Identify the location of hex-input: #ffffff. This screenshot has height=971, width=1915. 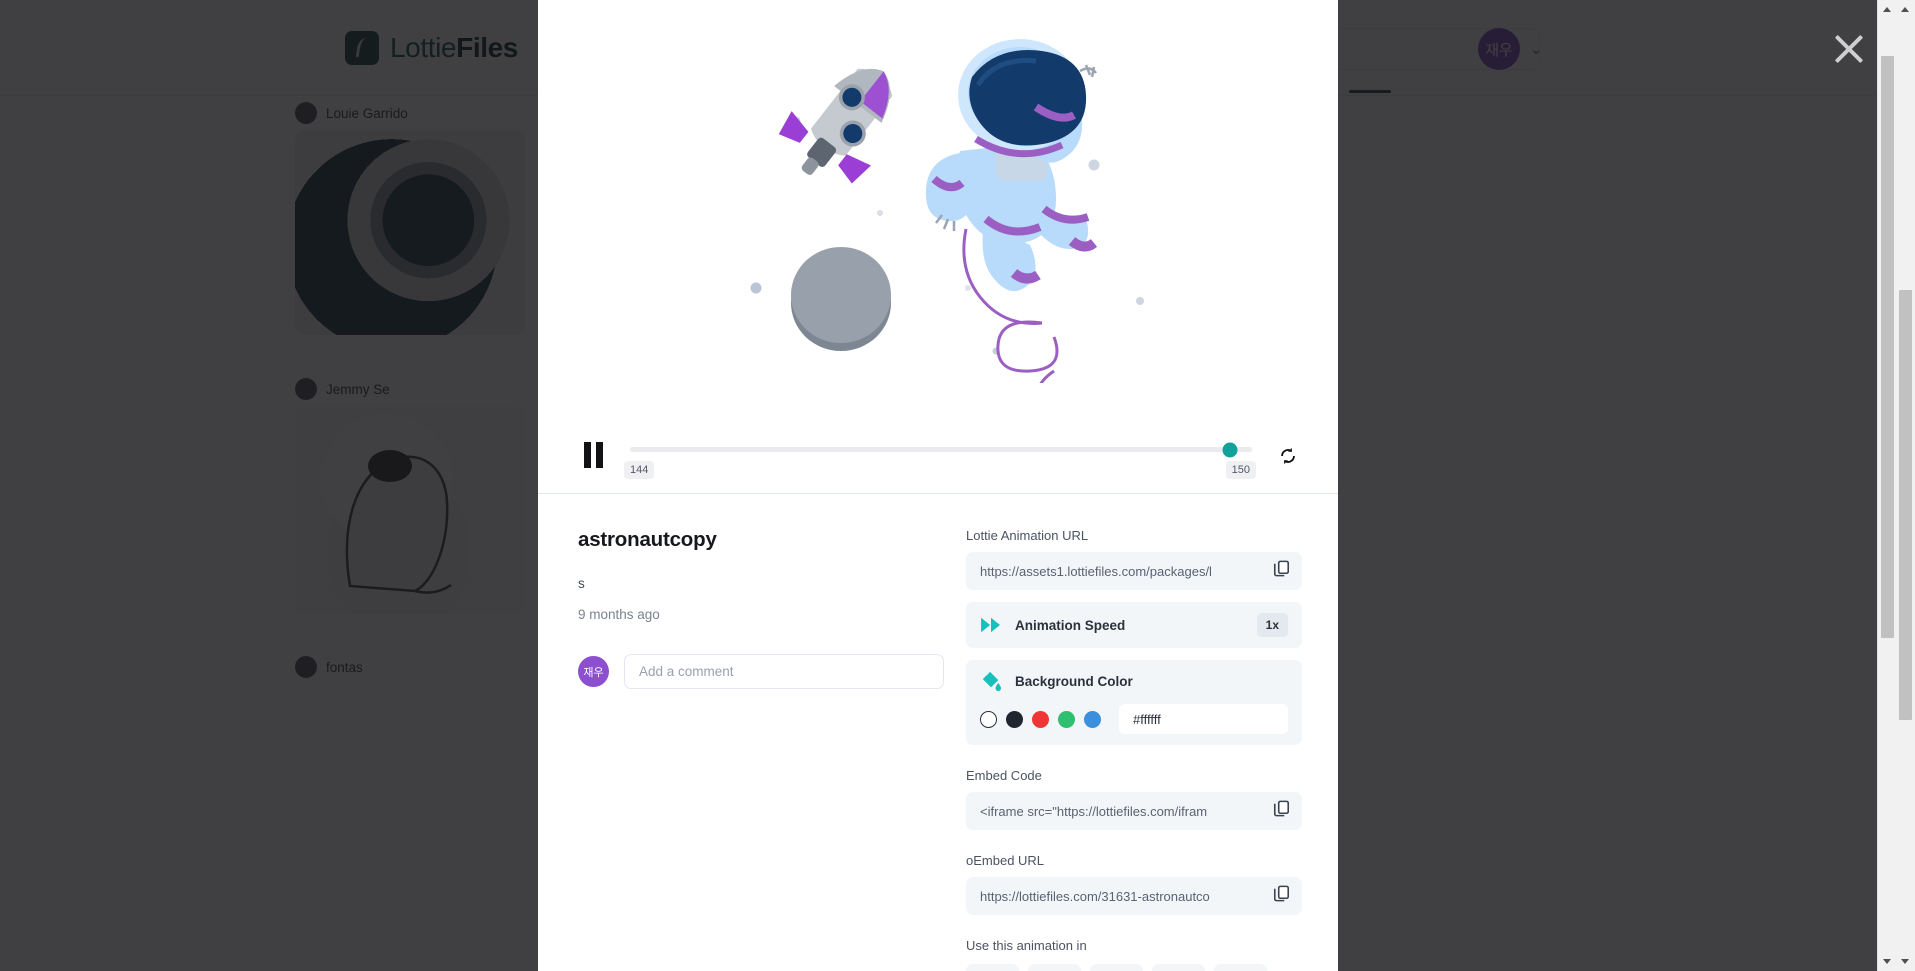
(1203, 719).